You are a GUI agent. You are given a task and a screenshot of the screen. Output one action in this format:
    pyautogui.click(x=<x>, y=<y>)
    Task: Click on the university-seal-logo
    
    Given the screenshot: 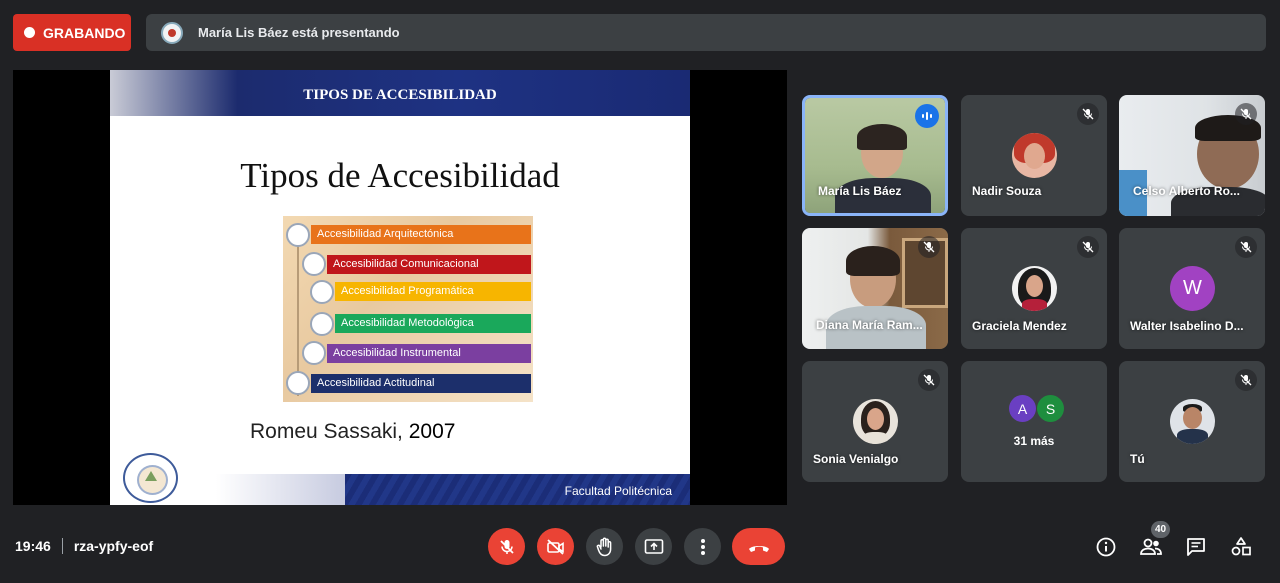 What is the action you would take?
    pyautogui.click(x=150, y=478)
    